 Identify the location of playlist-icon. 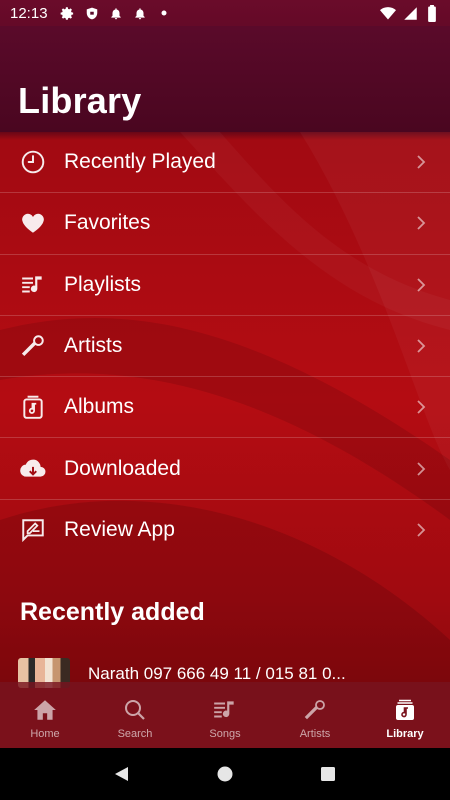
(33, 285).